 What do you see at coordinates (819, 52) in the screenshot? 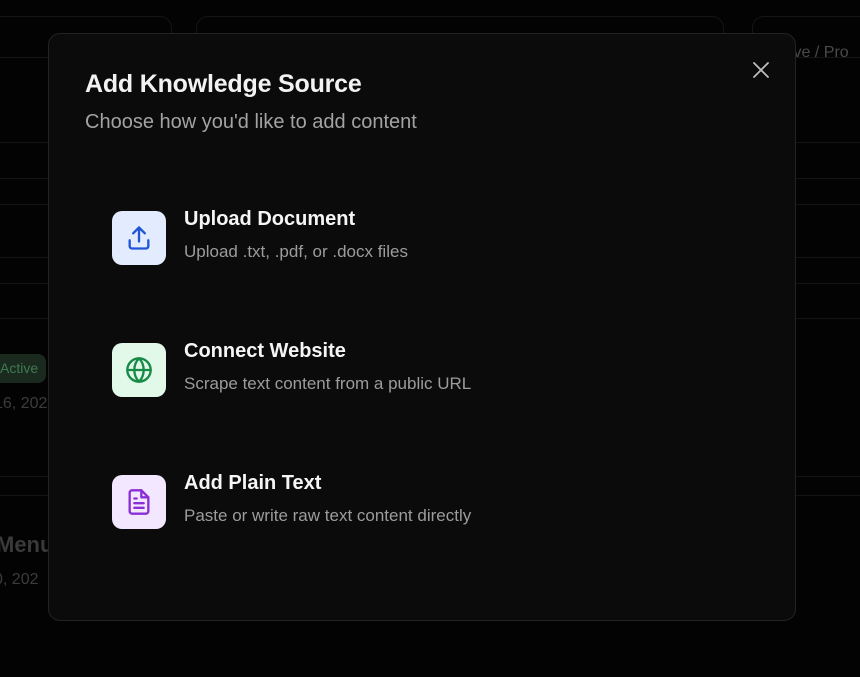
I see `background-breadcrumb: ive / Pro` at bounding box center [819, 52].